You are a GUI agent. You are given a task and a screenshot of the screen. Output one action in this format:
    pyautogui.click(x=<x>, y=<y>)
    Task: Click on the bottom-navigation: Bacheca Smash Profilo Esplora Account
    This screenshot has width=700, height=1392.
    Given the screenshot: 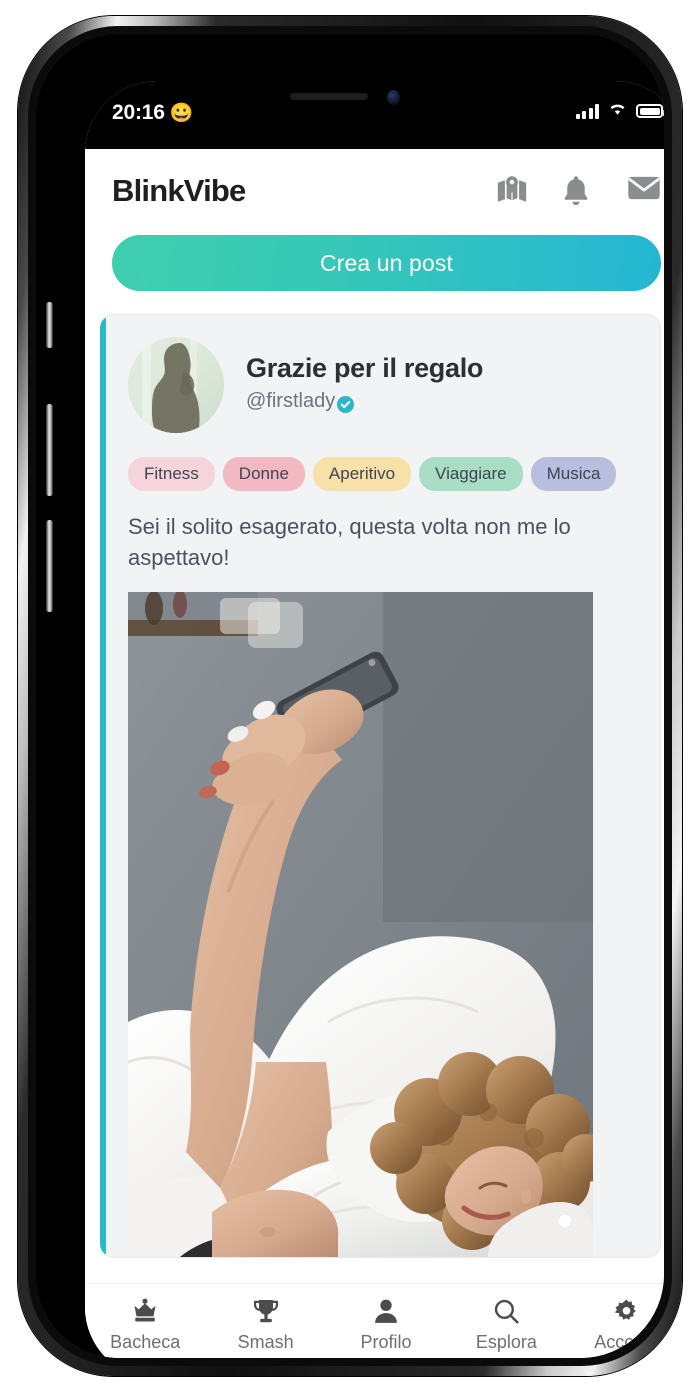 What is the action you would take?
    pyautogui.click(x=374, y=1320)
    